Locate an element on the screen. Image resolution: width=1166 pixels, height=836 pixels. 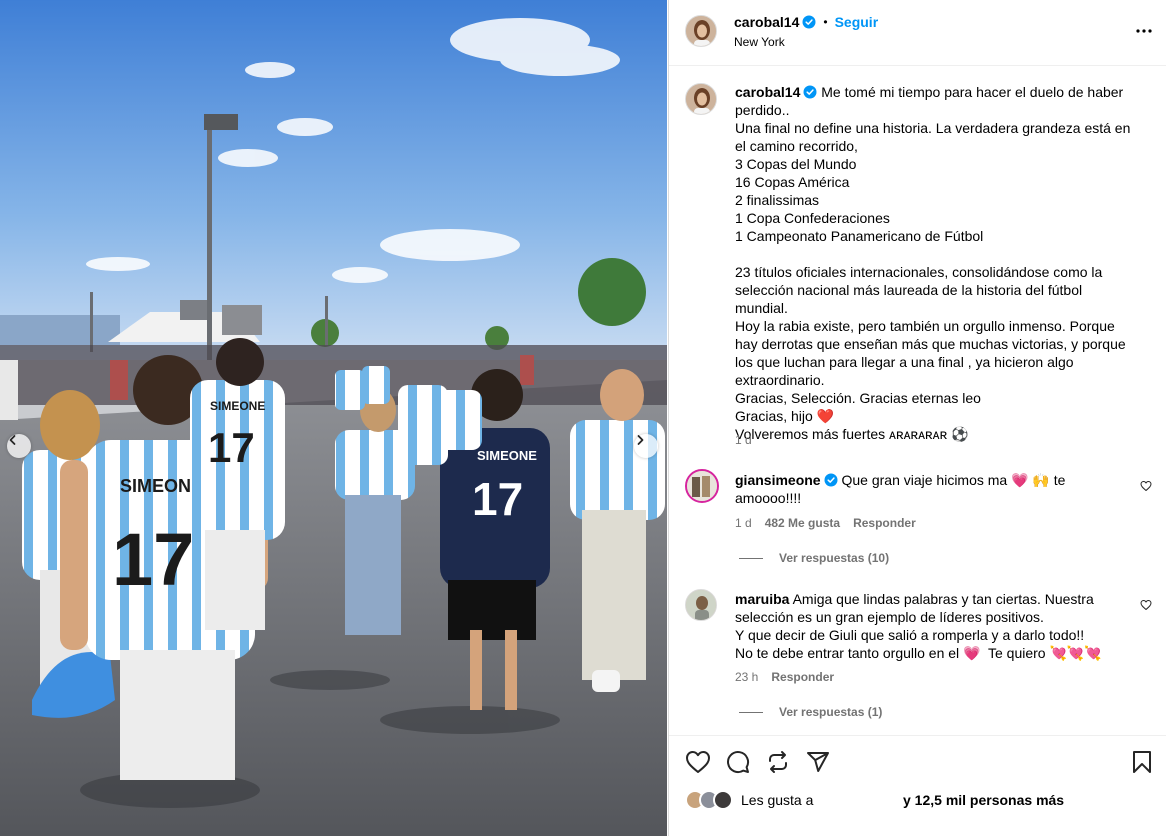
author-avatar is located at coordinates (701, 31).